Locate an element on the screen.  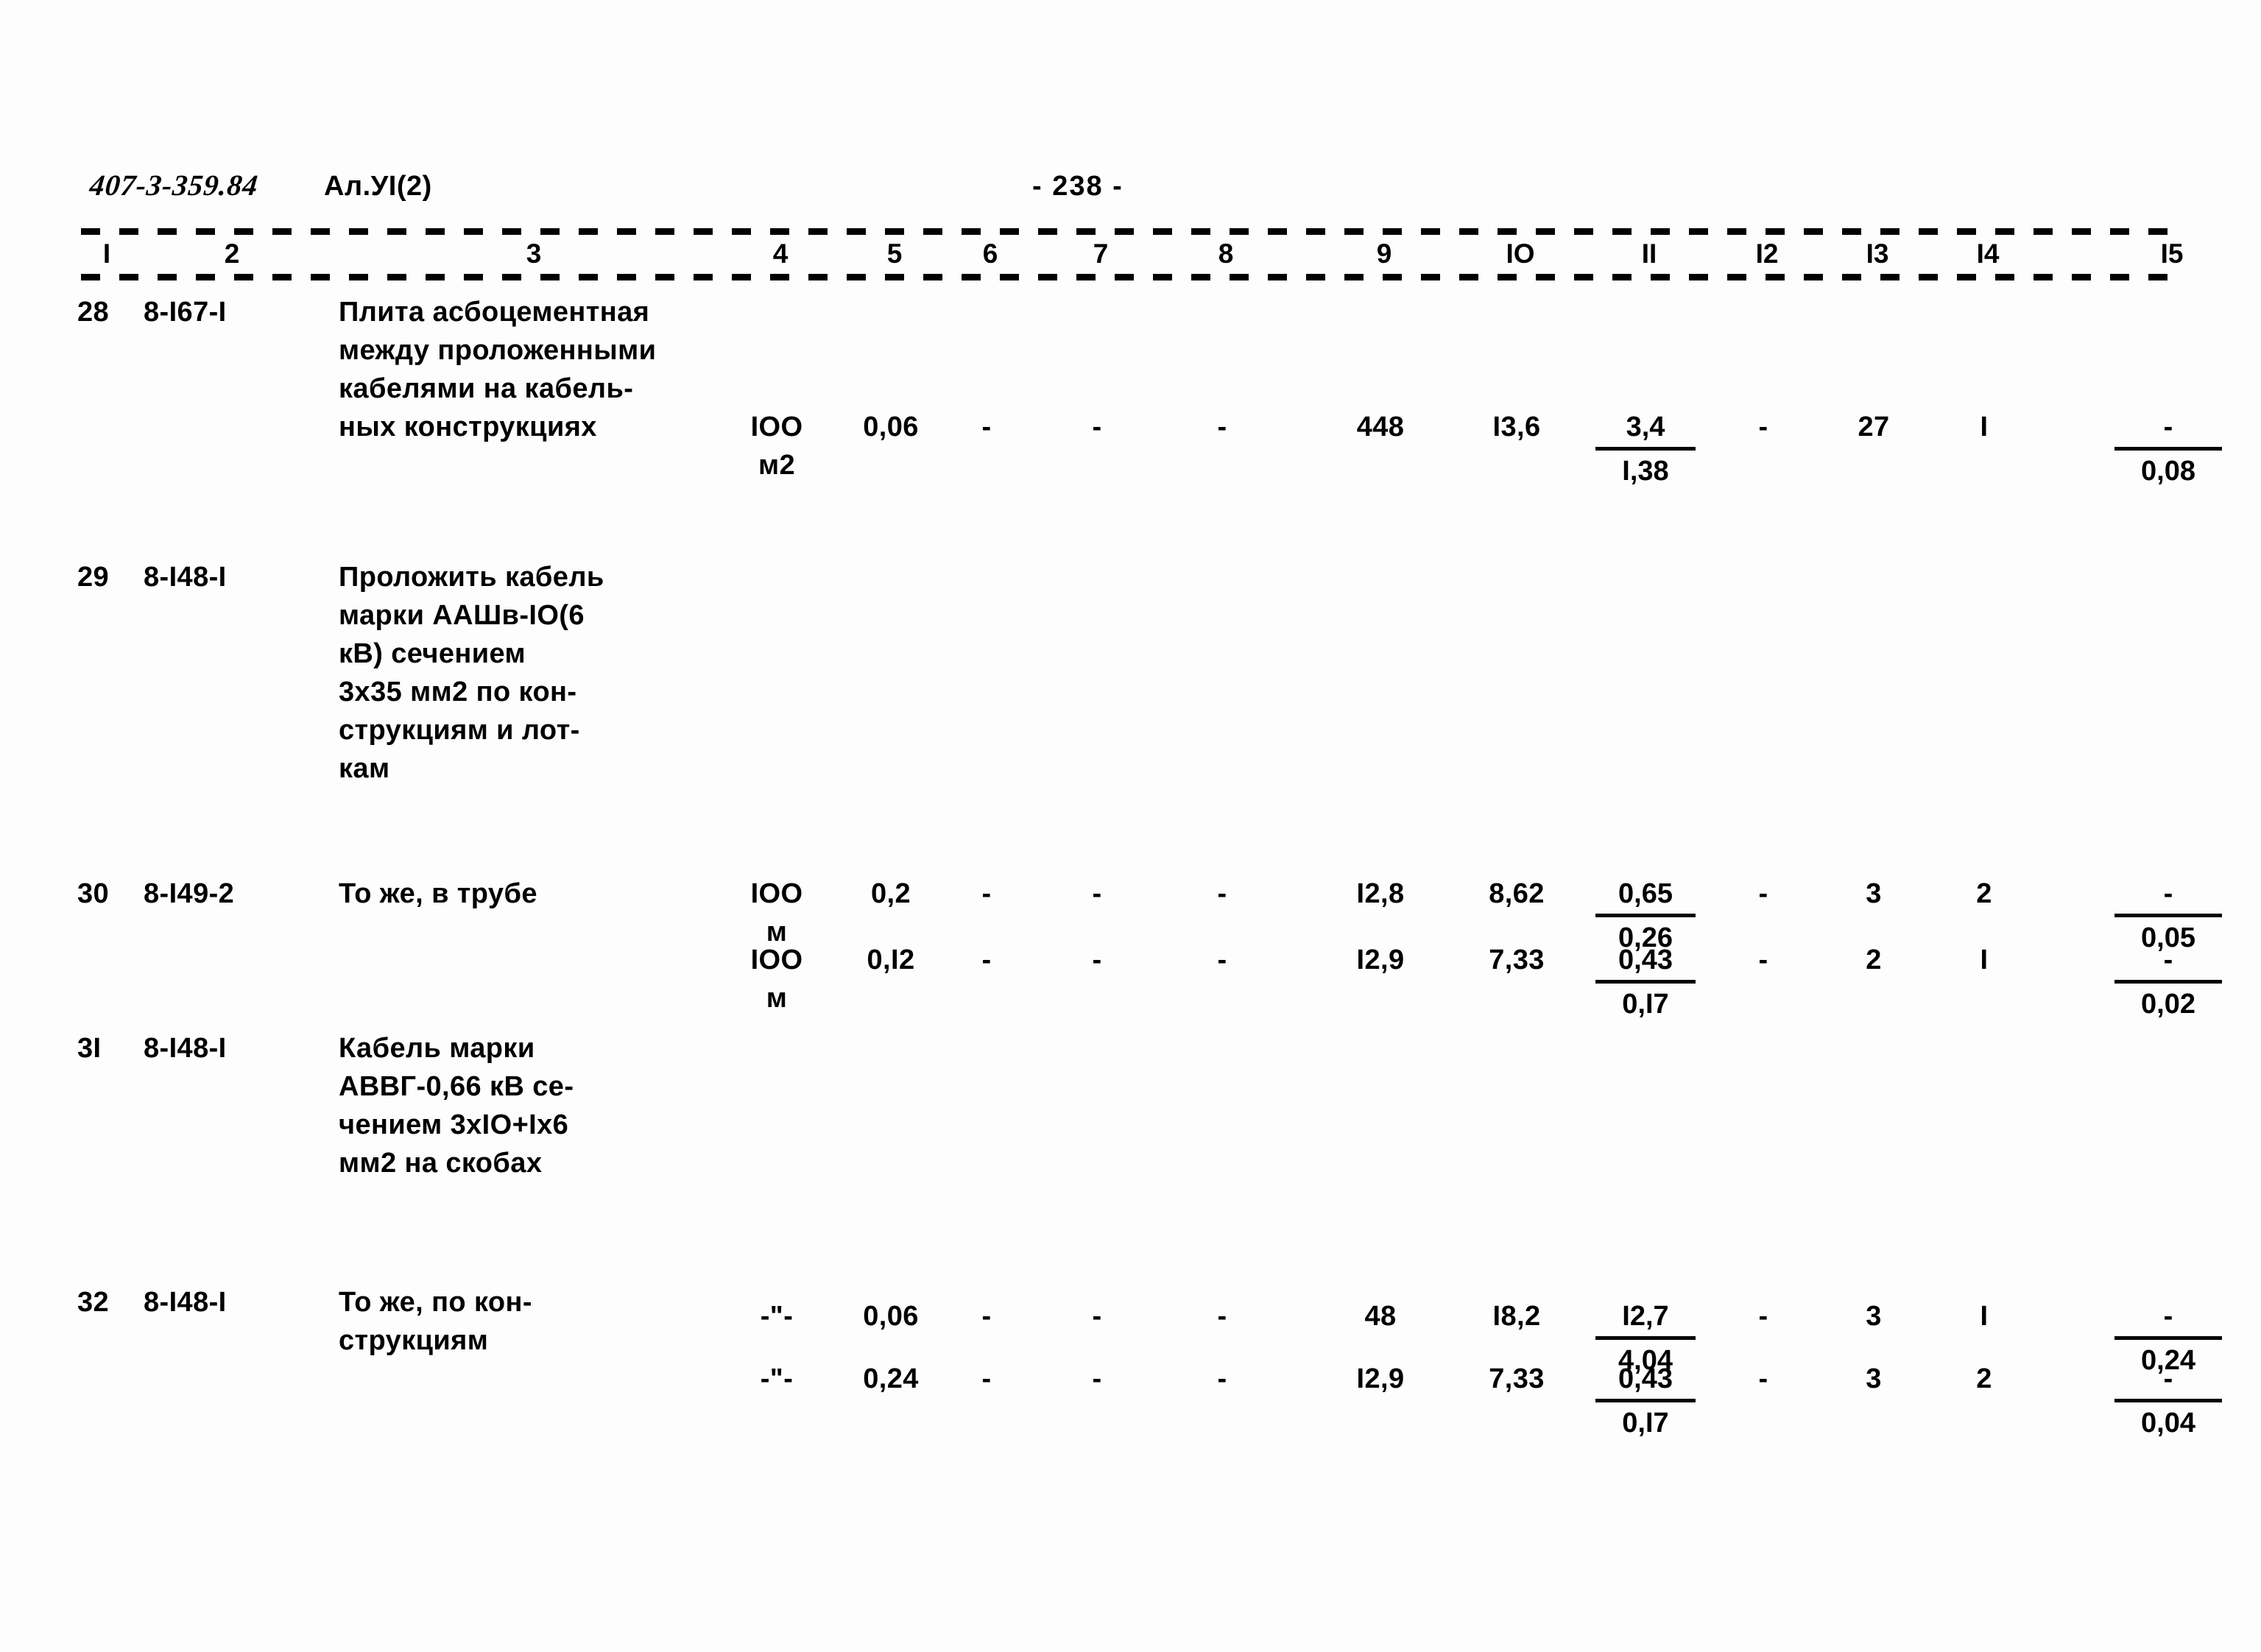
norm-code: 8-I49-2 is located at coordinates (189, 893).